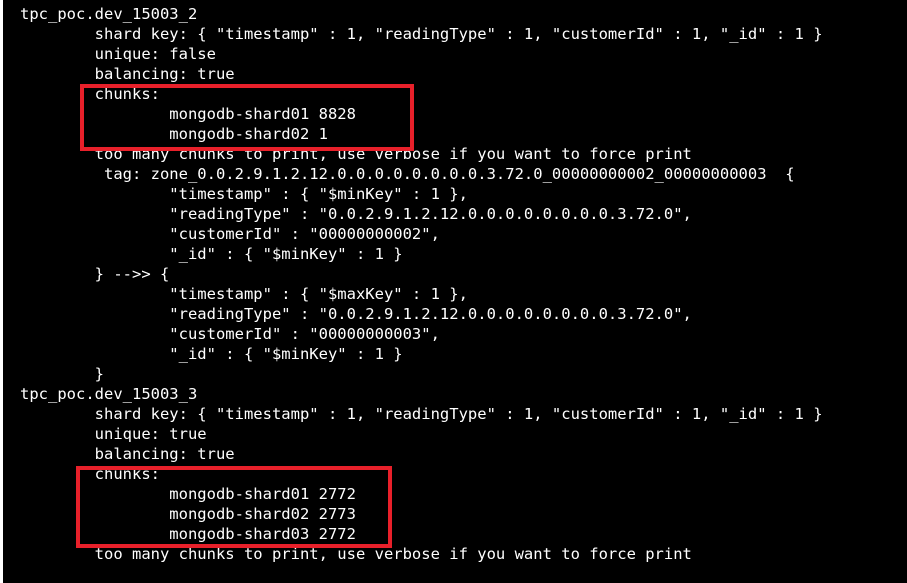 This screenshot has width=907, height=583. I want to click on range-field-line: "timestamp" : { "$minKey" : 1 },, so click(244, 194).